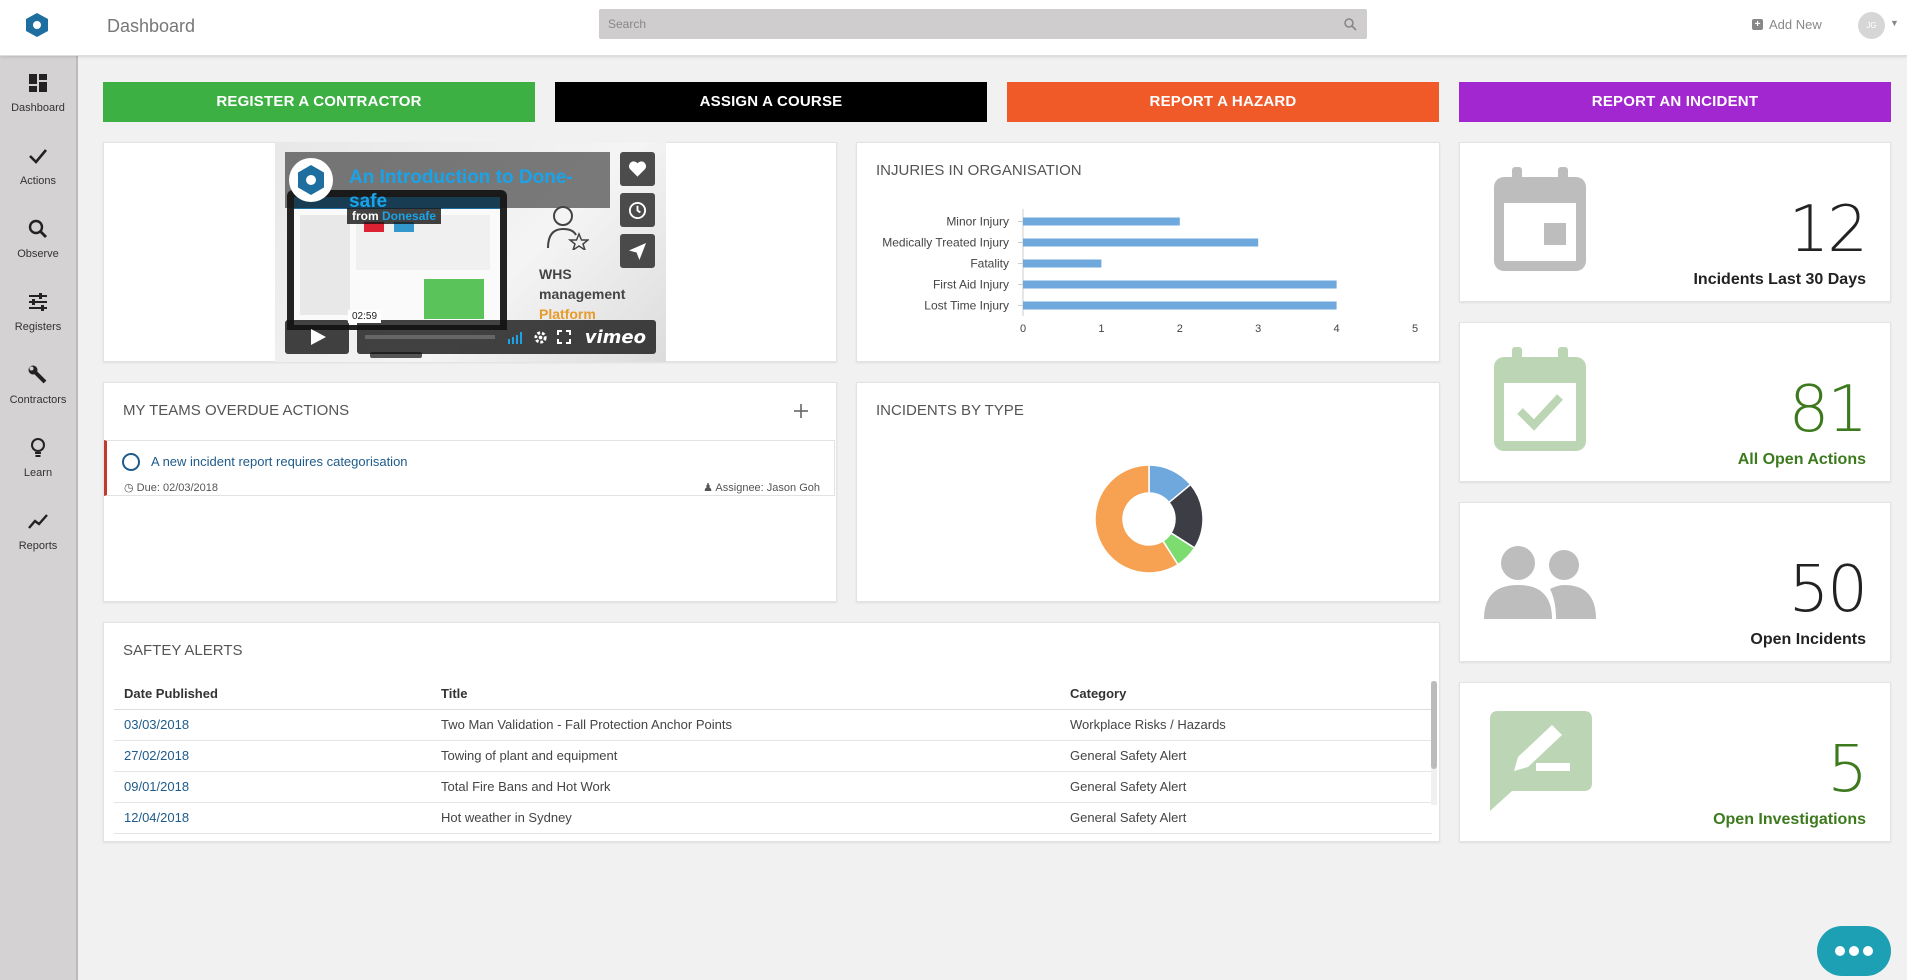 This screenshot has height=980, width=1907. Describe the element at coordinates (1787, 24) in the screenshot. I see `add-new-button: + Add New` at that location.